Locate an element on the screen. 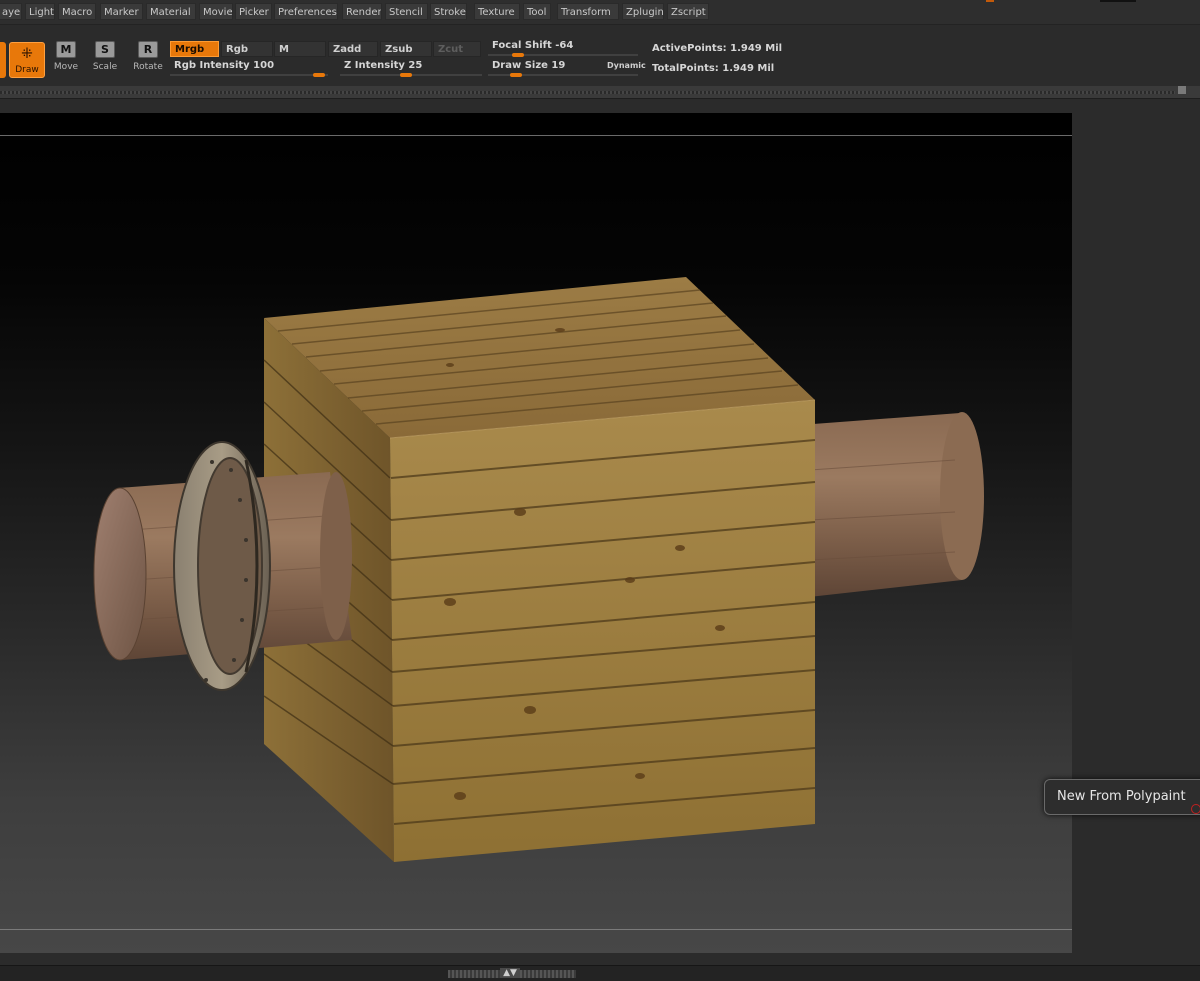  tooltip-text: New From Polypaint is located at coordinates (1121, 796).